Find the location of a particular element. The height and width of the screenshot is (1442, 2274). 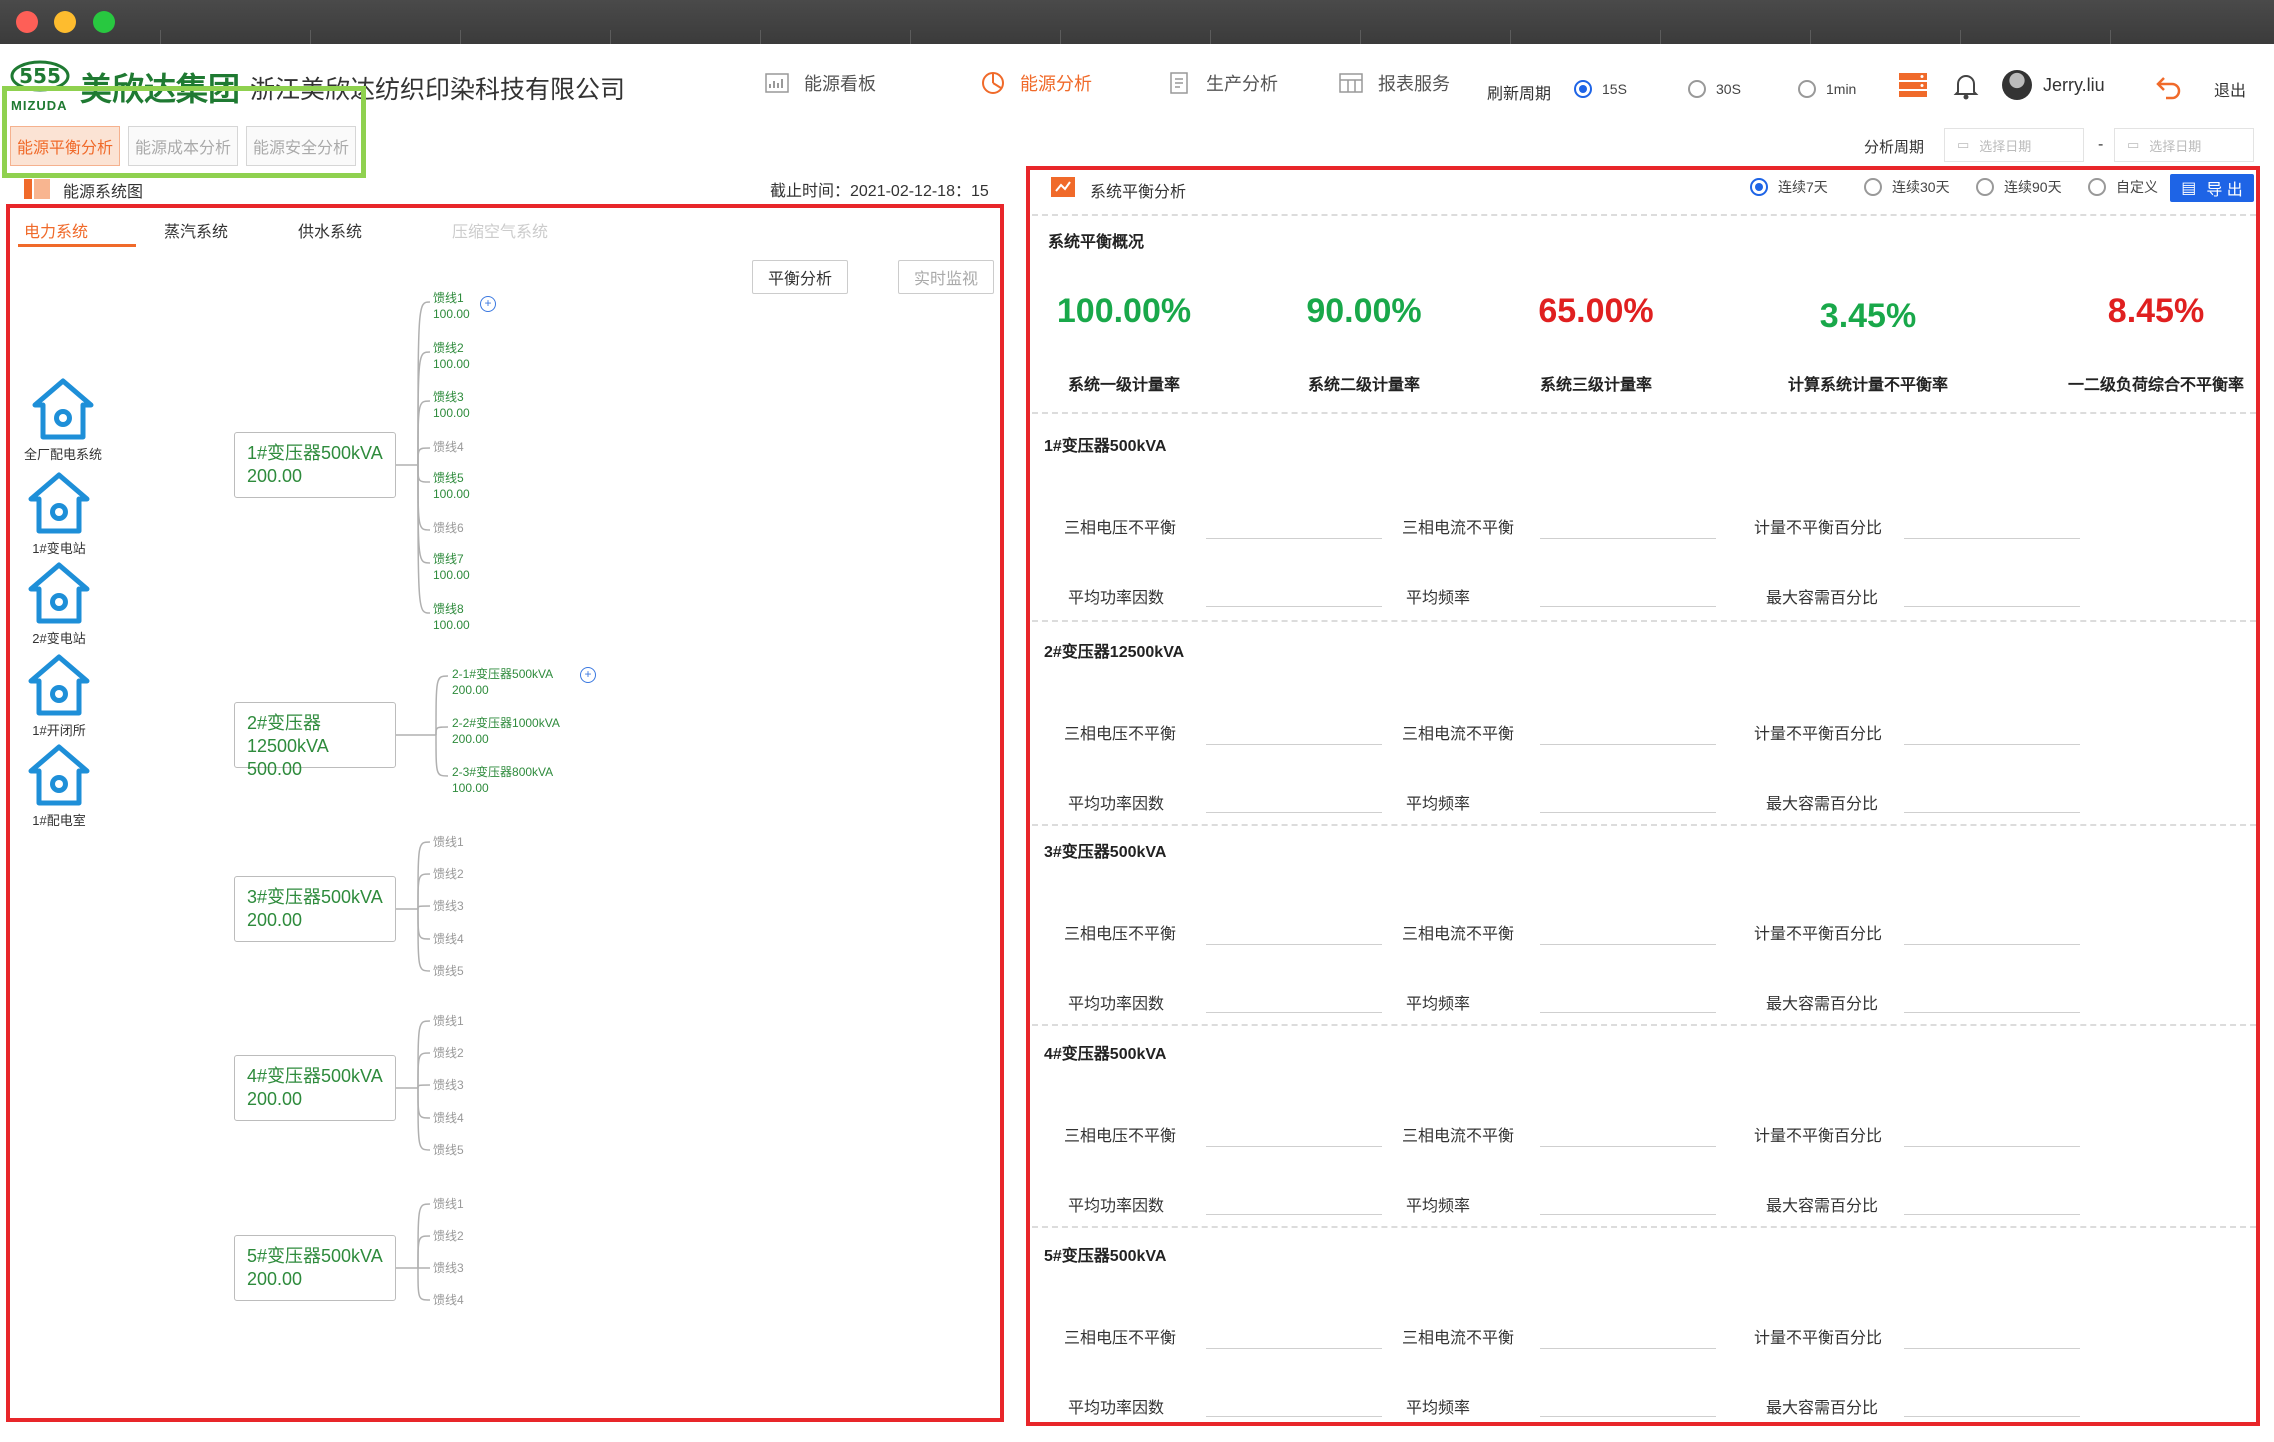

end-date-input: ▭ 选择日期 is located at coordinates (2184, 145).